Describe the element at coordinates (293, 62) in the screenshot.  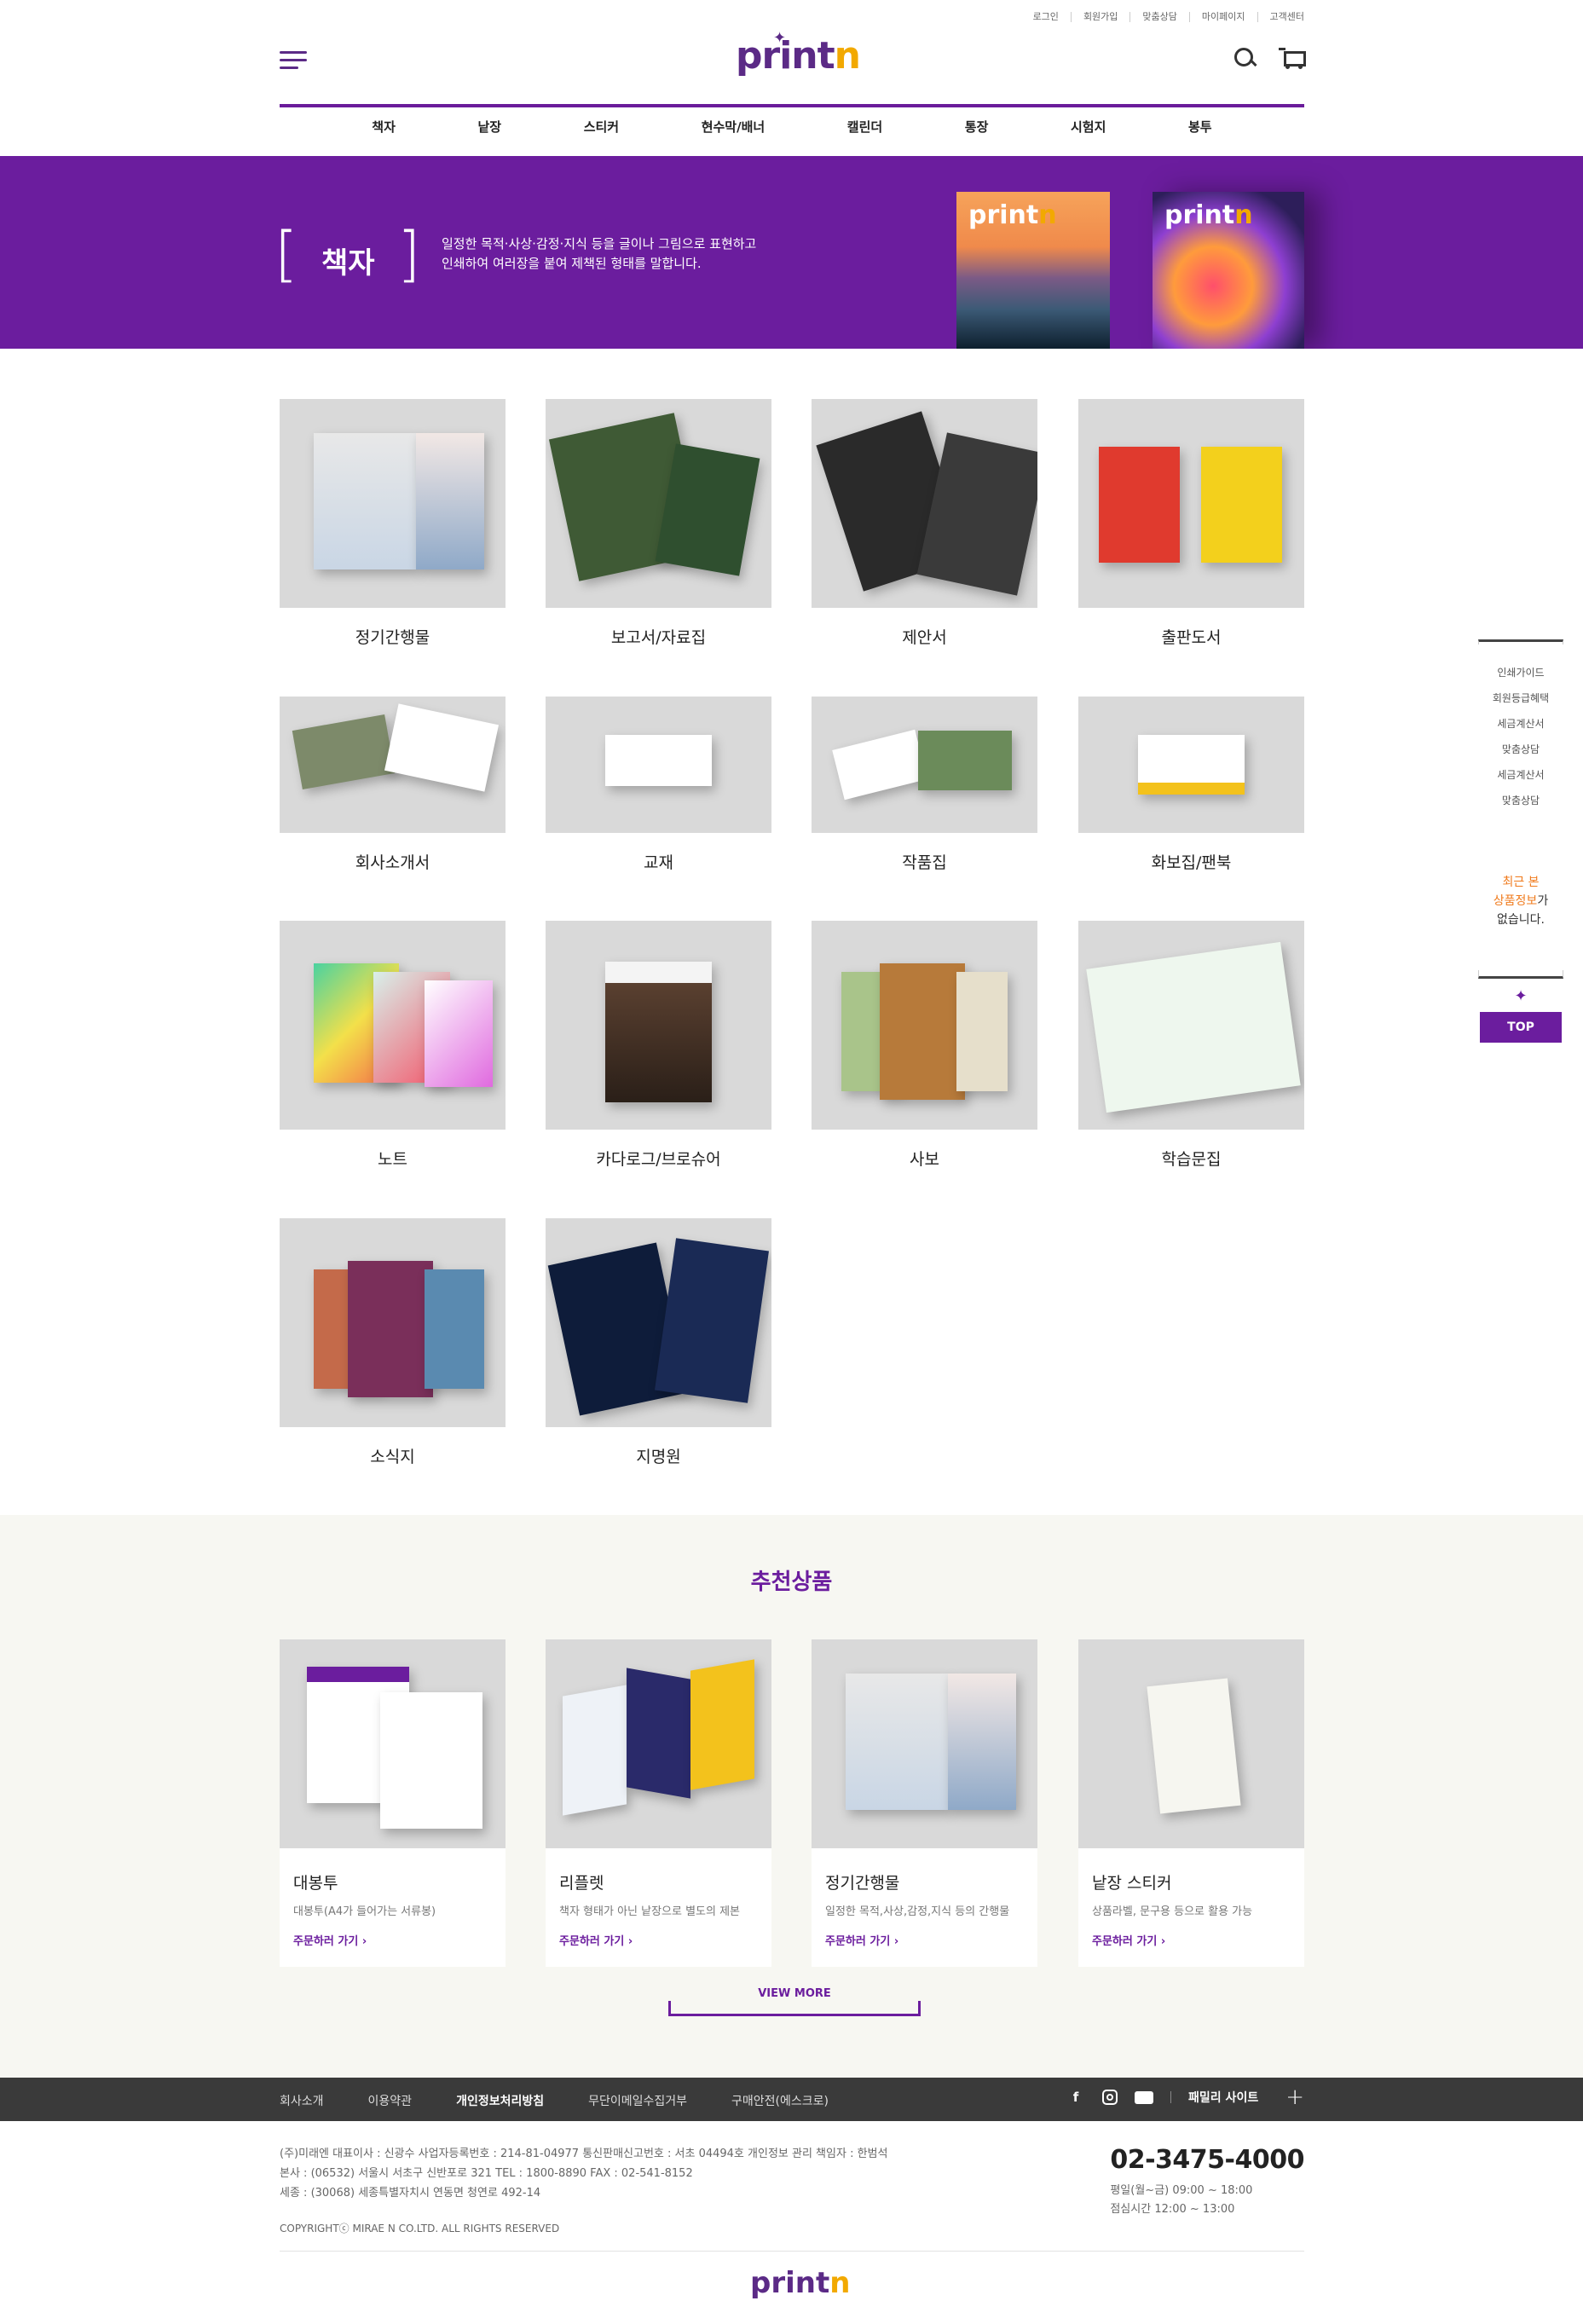
I see `menu-icon` at that location.